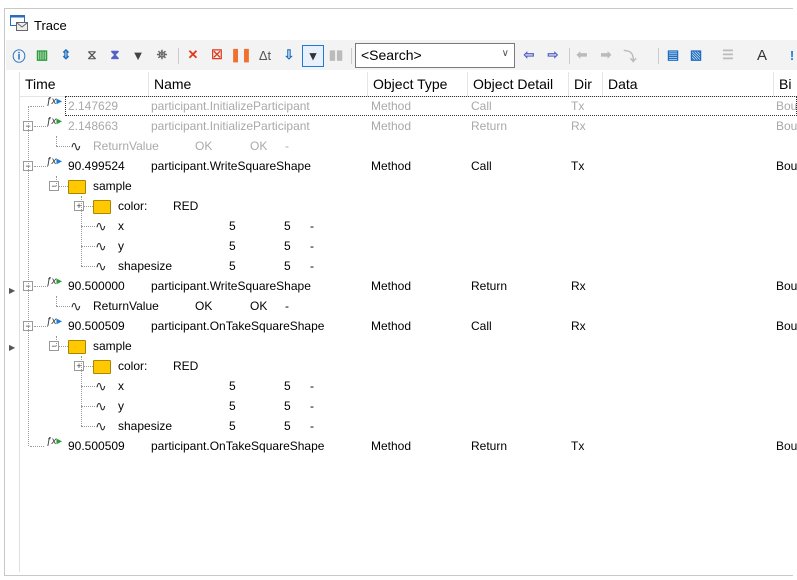 This screenshot has width=797, height=580. What do you see at coordinates (112, 186) in the screenshot?
I see `field-label: sample` at bounding box center [112, 186].